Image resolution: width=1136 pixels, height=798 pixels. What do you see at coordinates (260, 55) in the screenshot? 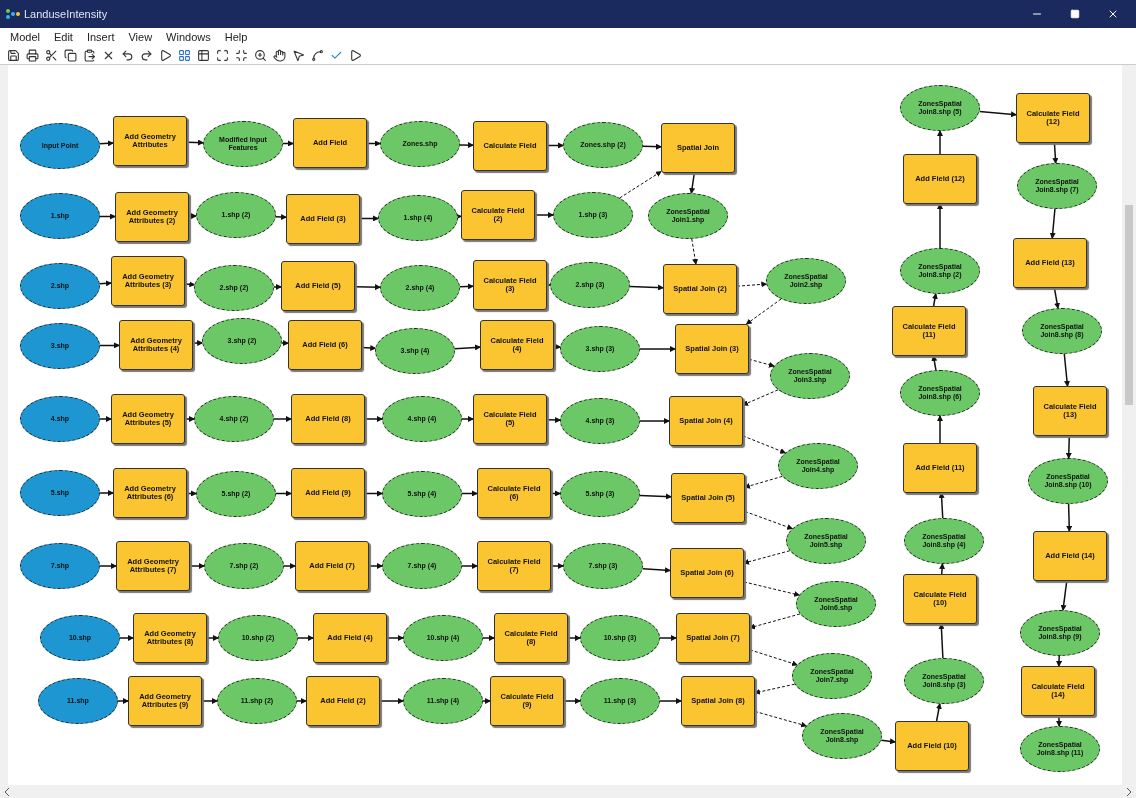
I see `zoom-in-icon` at bounding box center [260, 55].